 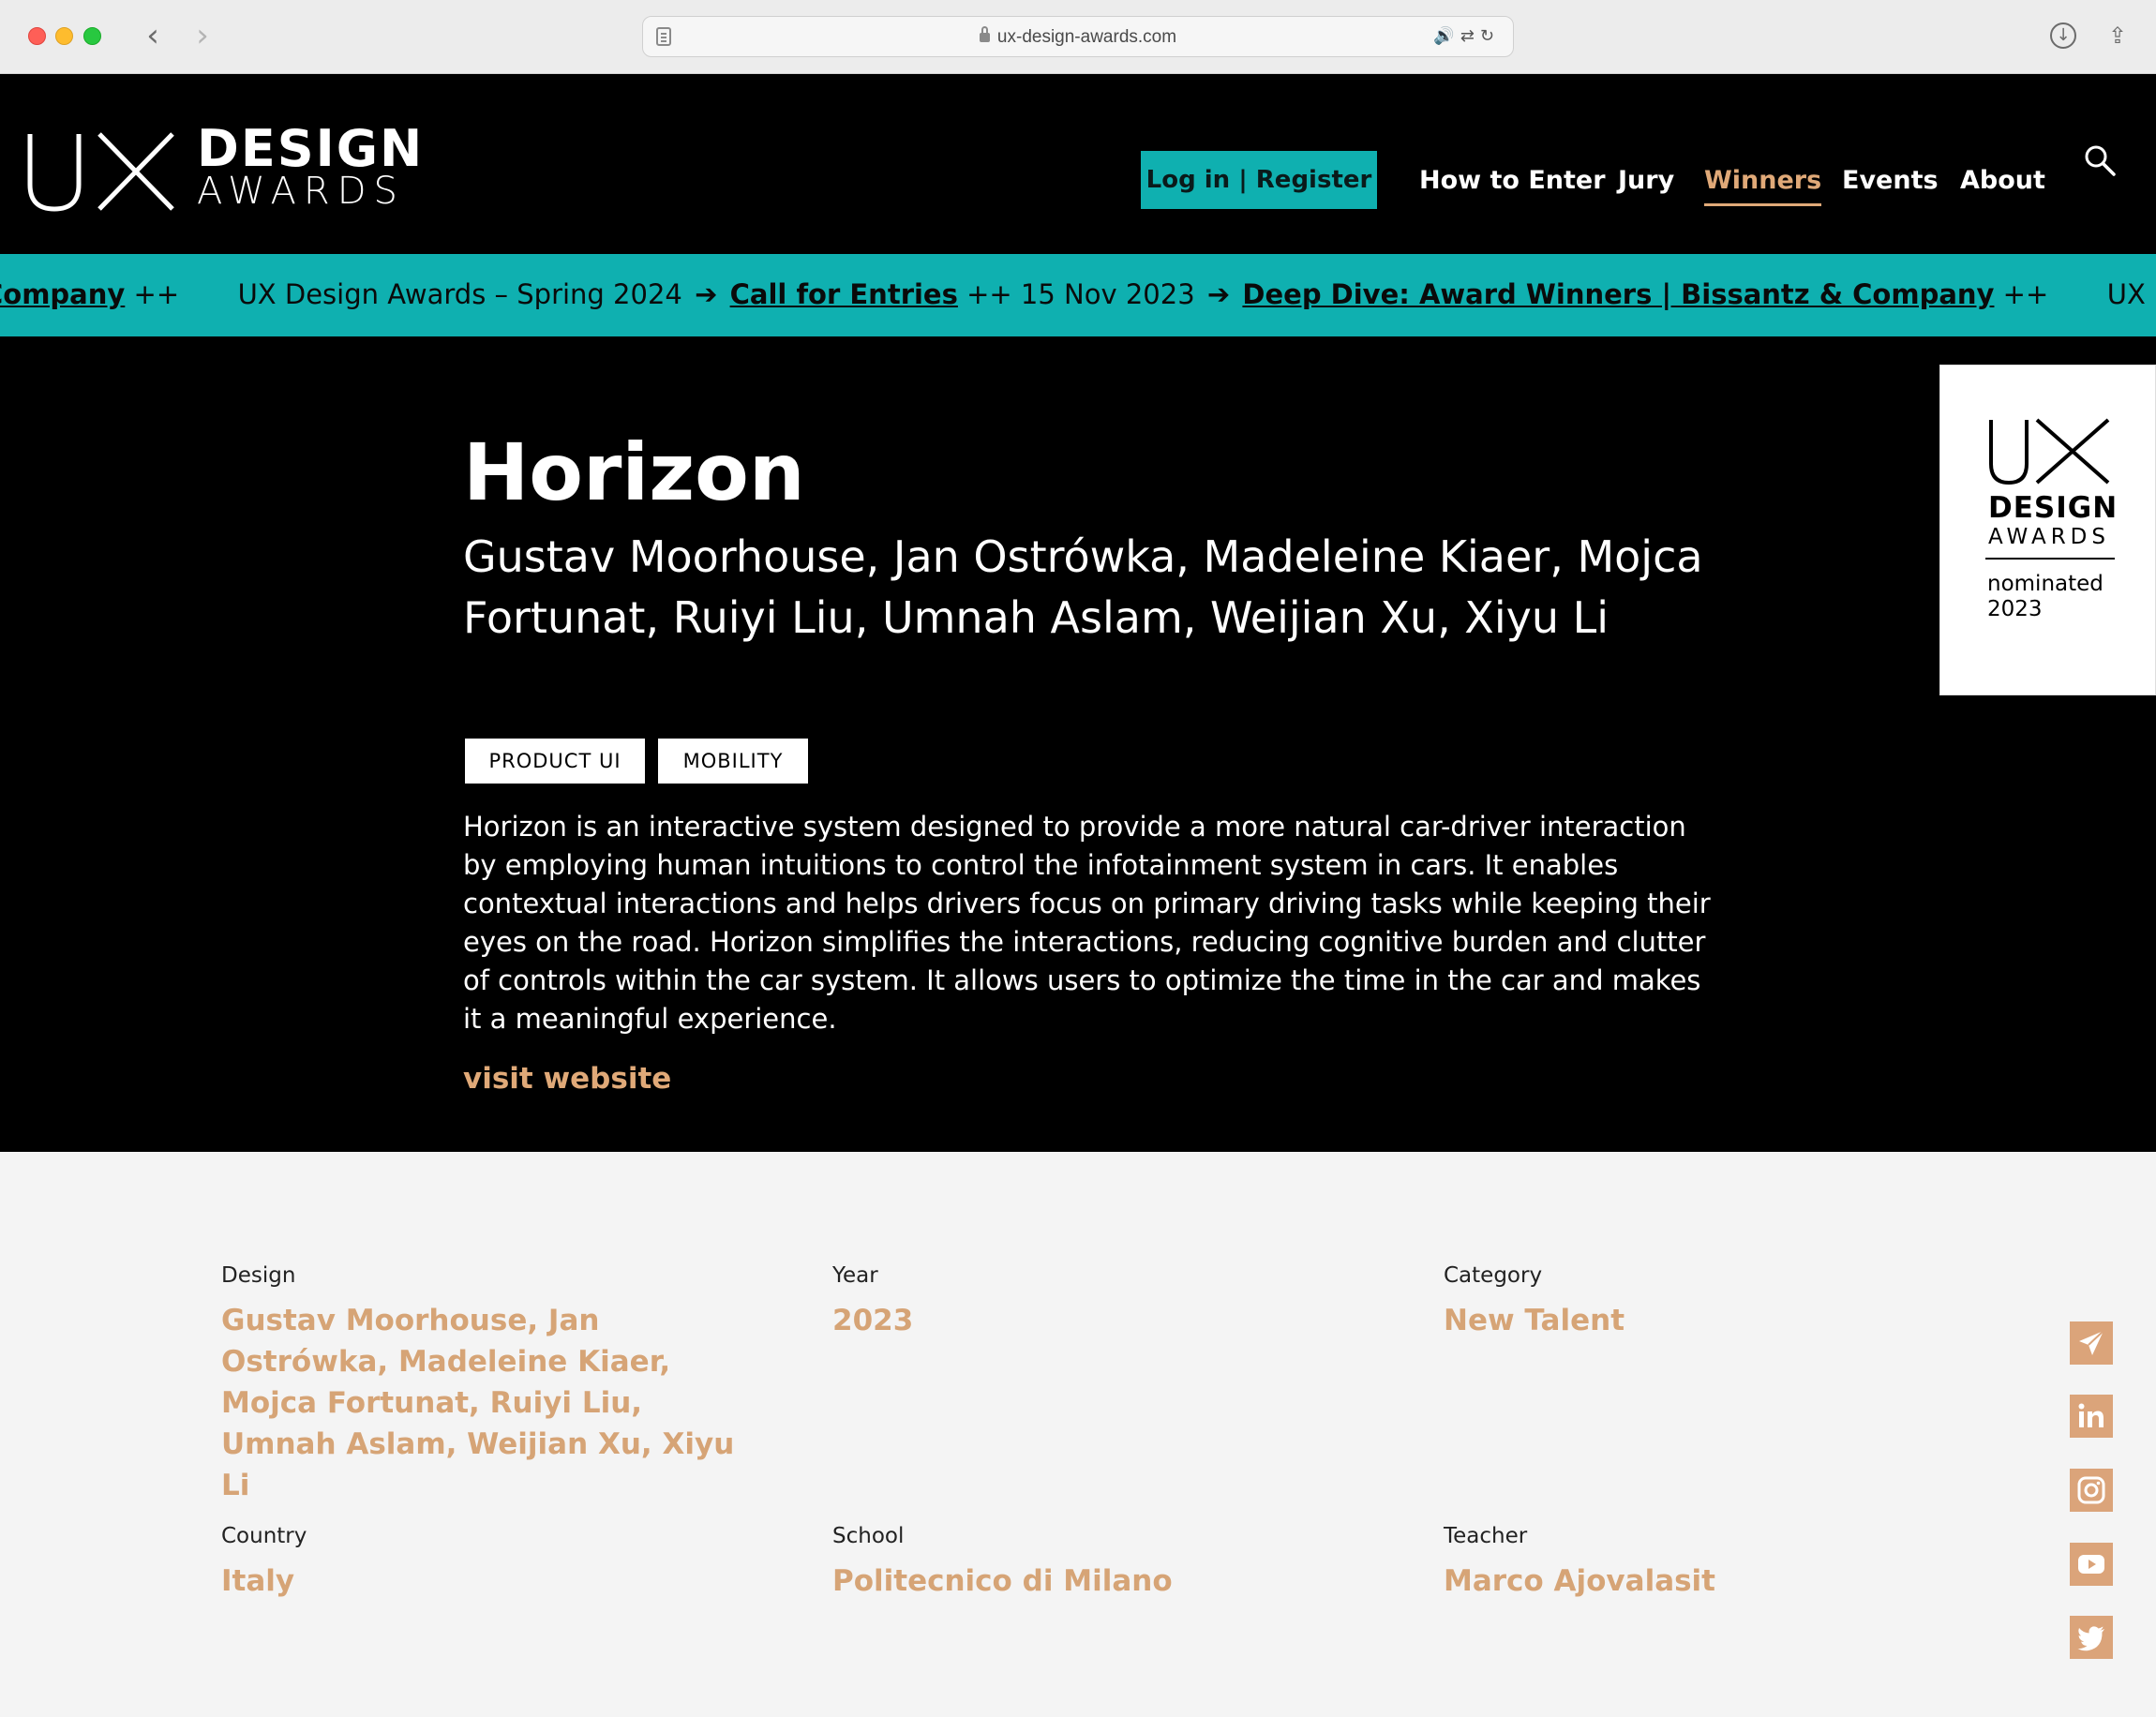 What do you see at coordinates (2100, 160) in the screenshot?
I see `search-icon` at bounding box center [2100, 160].